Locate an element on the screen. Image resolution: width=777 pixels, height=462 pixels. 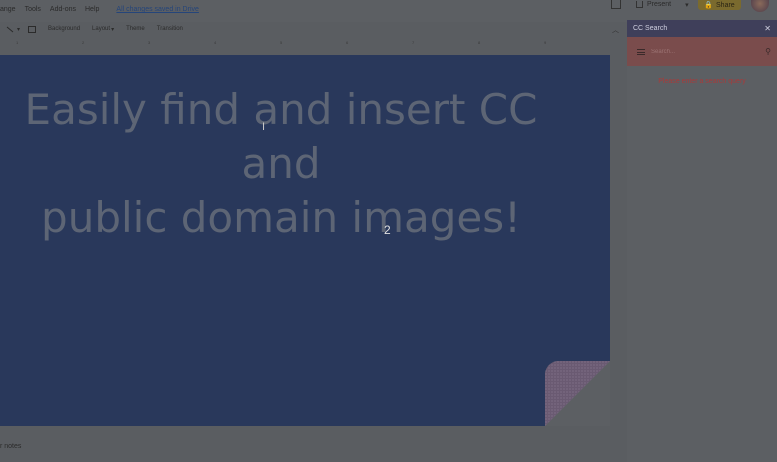
text-cursor-icon: I is located at coordinates (264, 127).